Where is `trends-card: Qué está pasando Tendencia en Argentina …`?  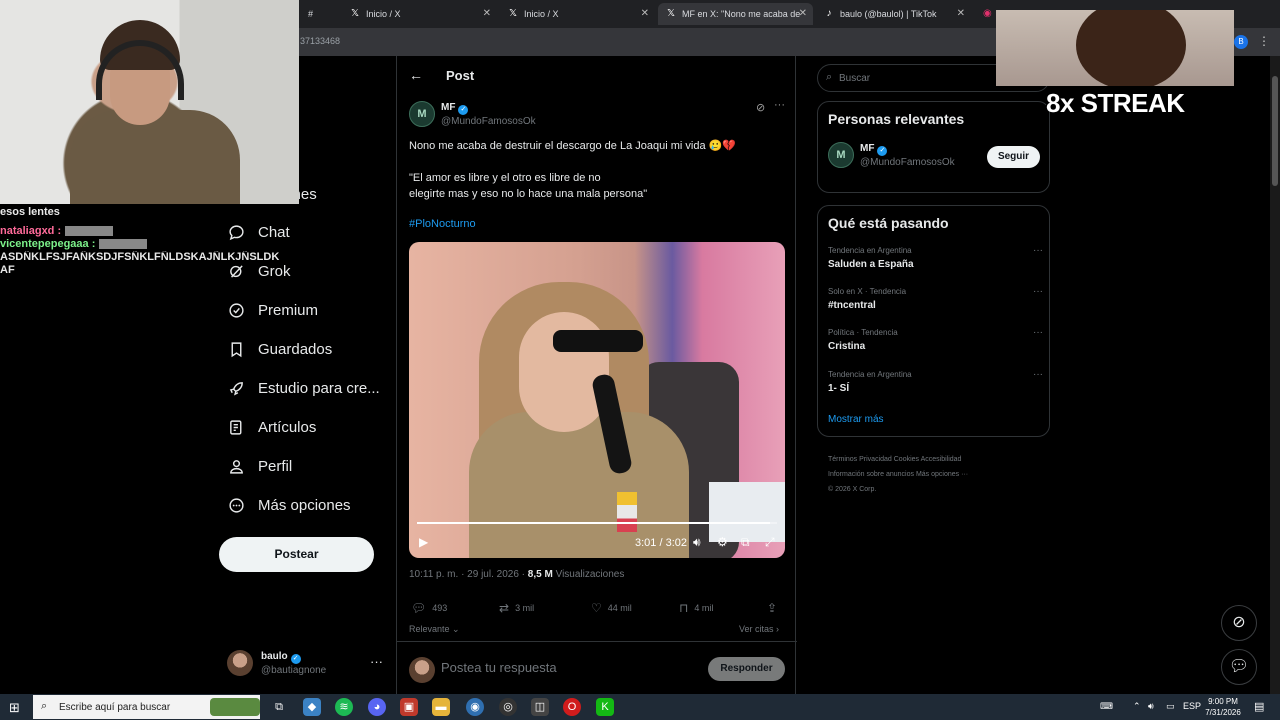
trends-card: Qué está pasando Tendencia en Argentina … is located at coordinates (933, 321).